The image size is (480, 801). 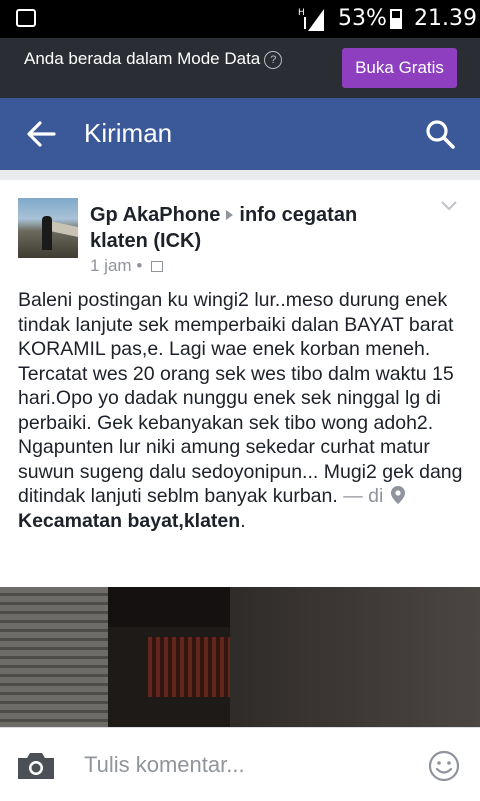 What do you see at coordinates (445, 18) in the screenshot?
I see `clock: 21.39` at bounding box center [445, 18].